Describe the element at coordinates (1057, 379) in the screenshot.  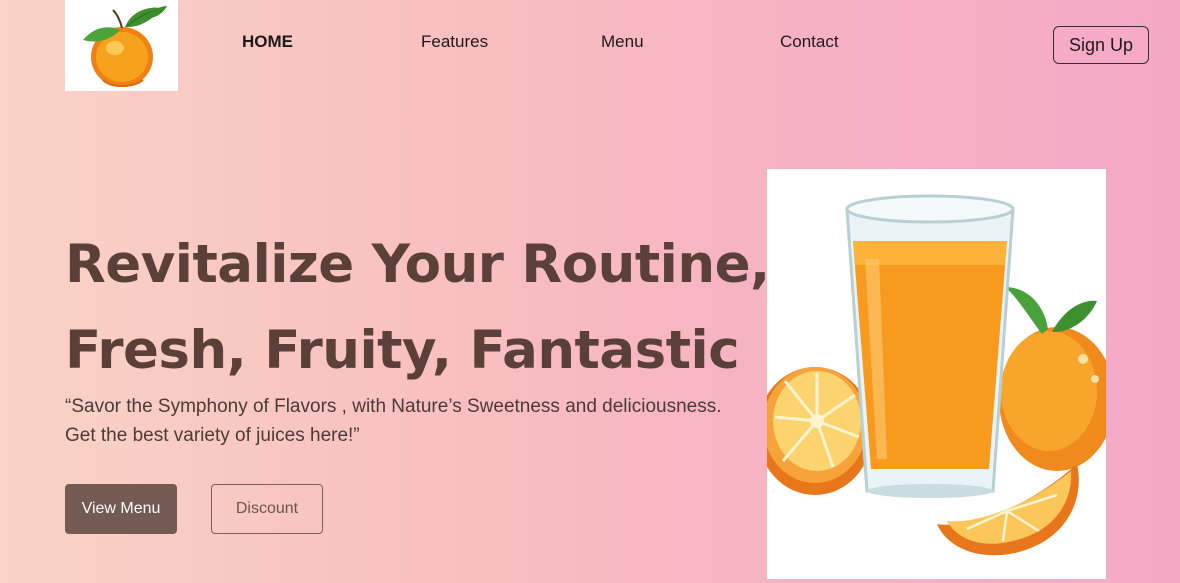
I see `whole-orange-icon` at that location.